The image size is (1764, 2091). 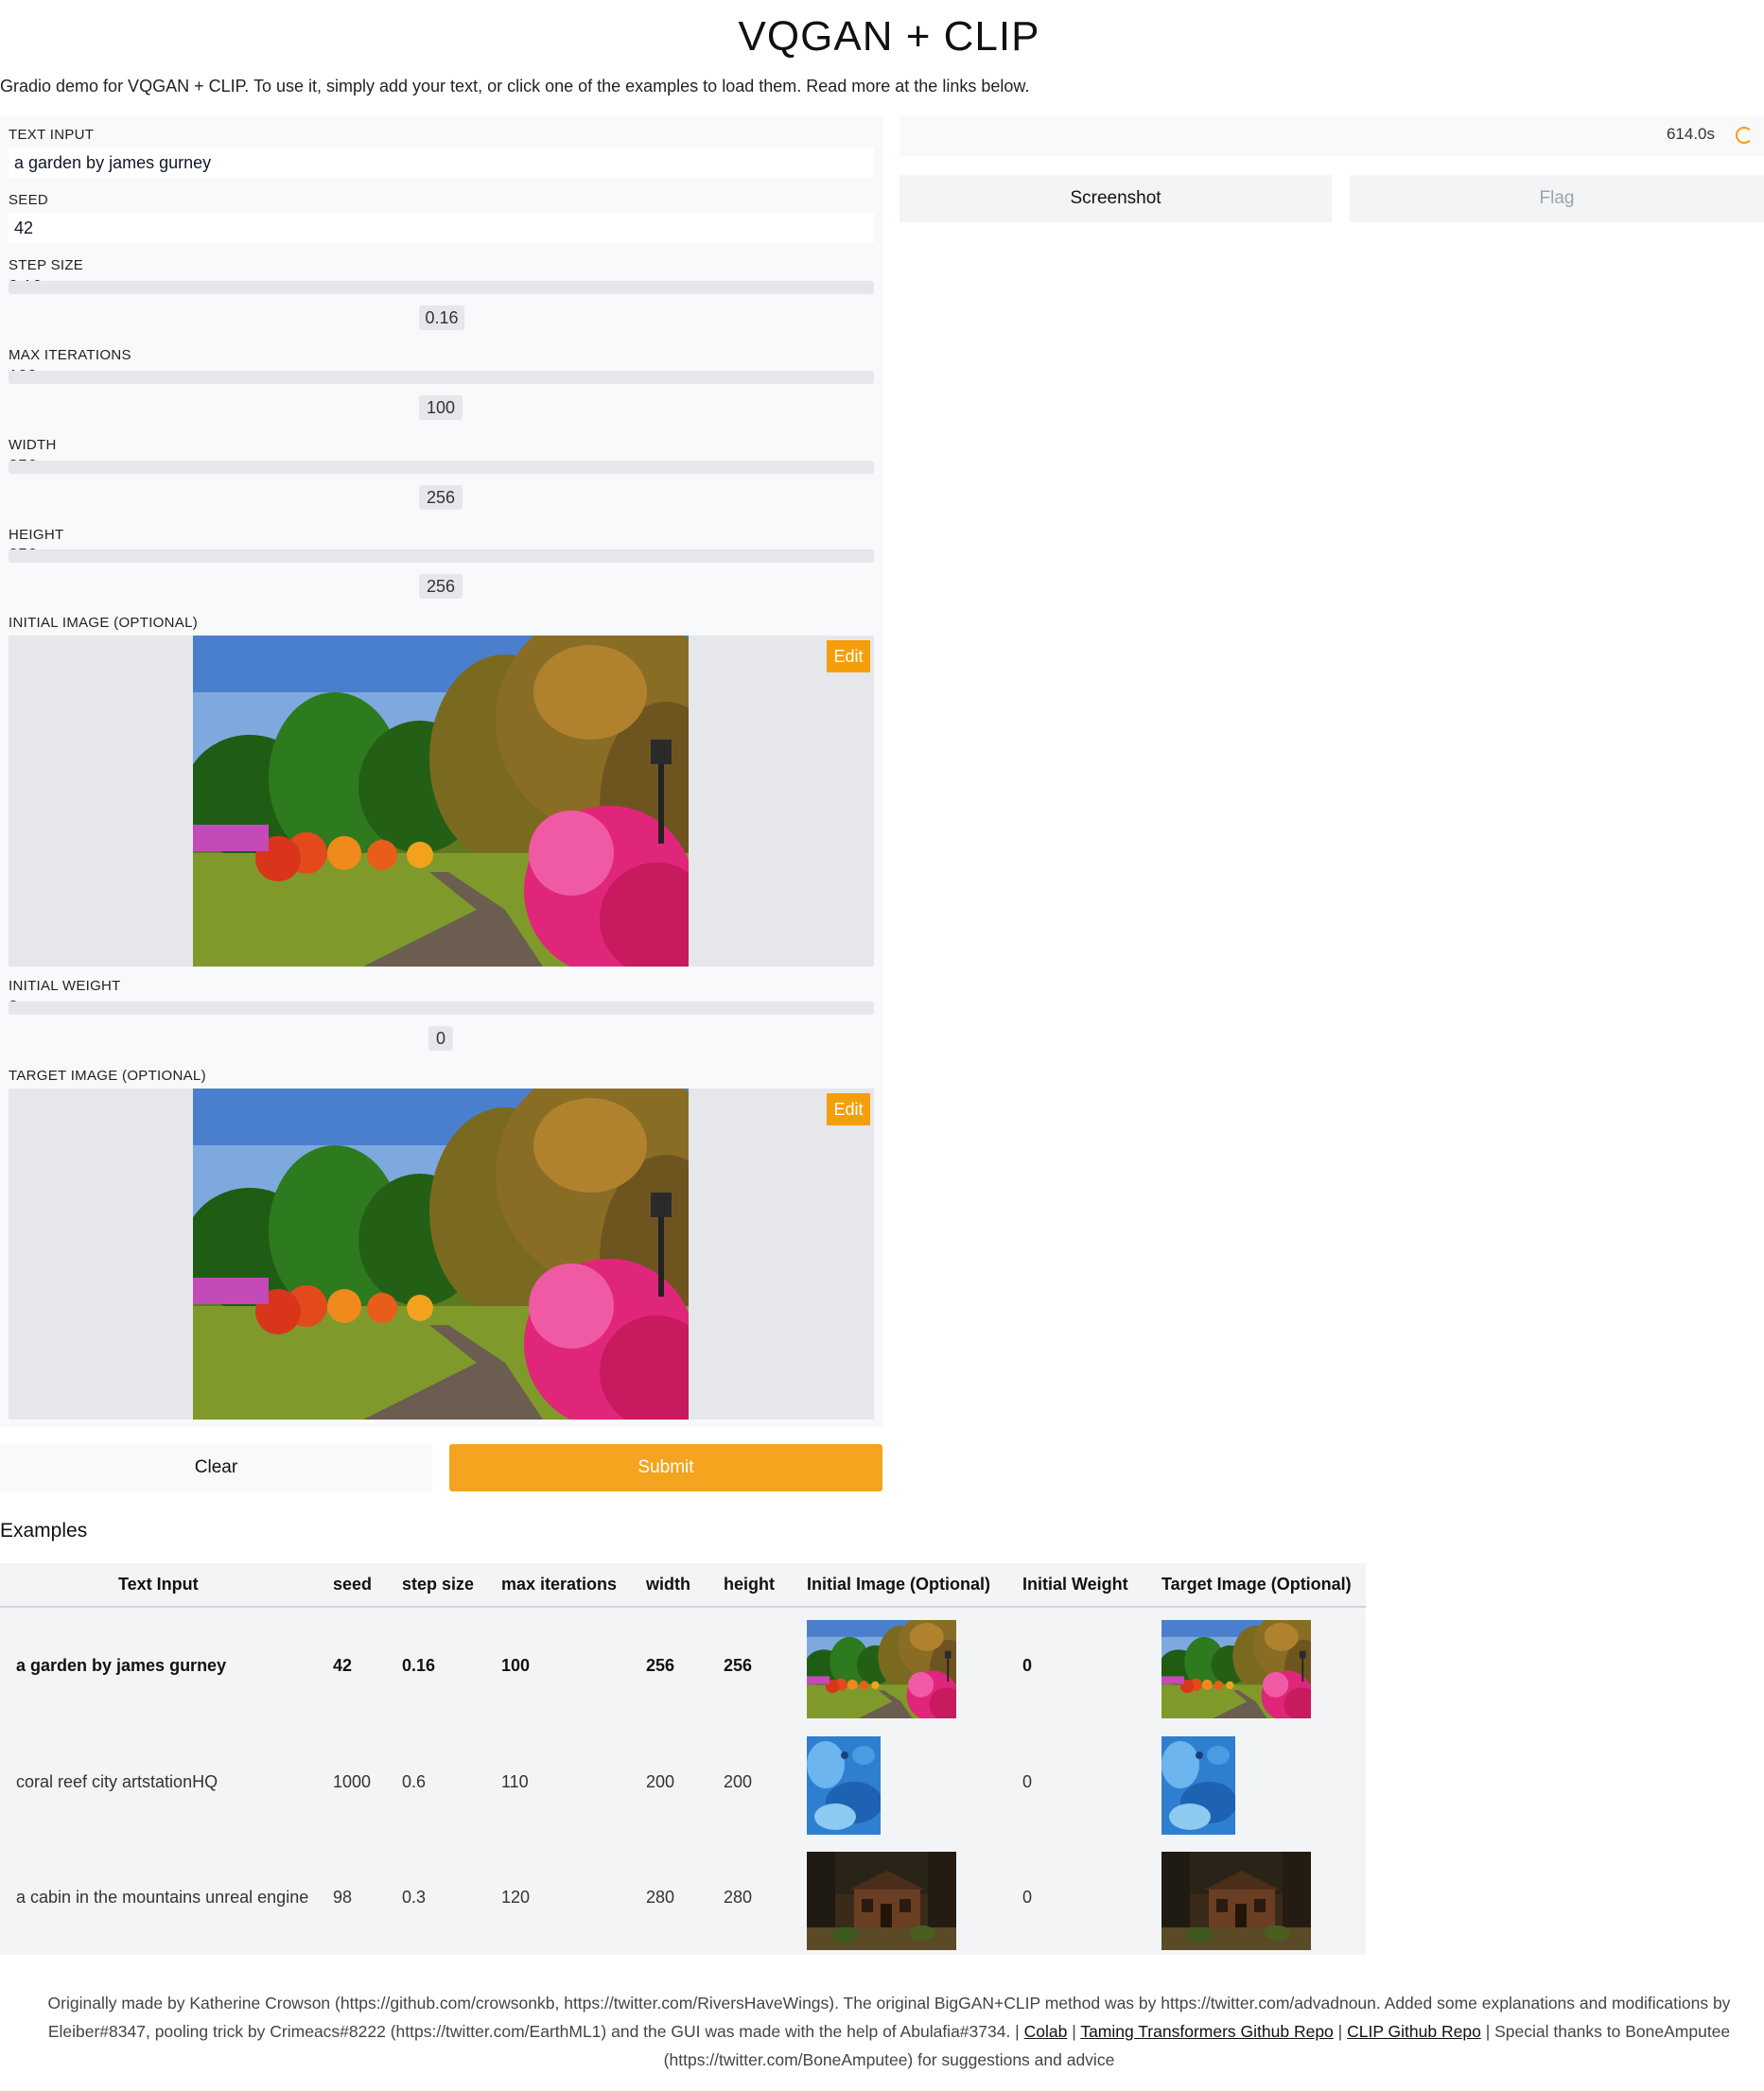 What do you see at coordinates (441, 287) in the screenshot?
I see `step-size-slider` at bounding box center [441, 287].